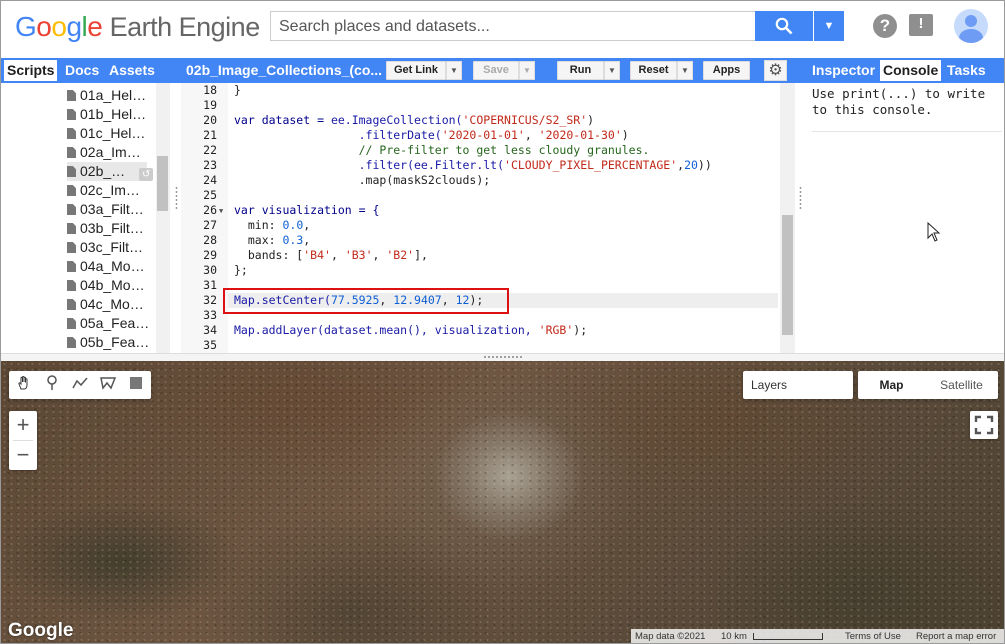  I want to click on code-line: .map(maskS2clouds);, so click(362, 180).